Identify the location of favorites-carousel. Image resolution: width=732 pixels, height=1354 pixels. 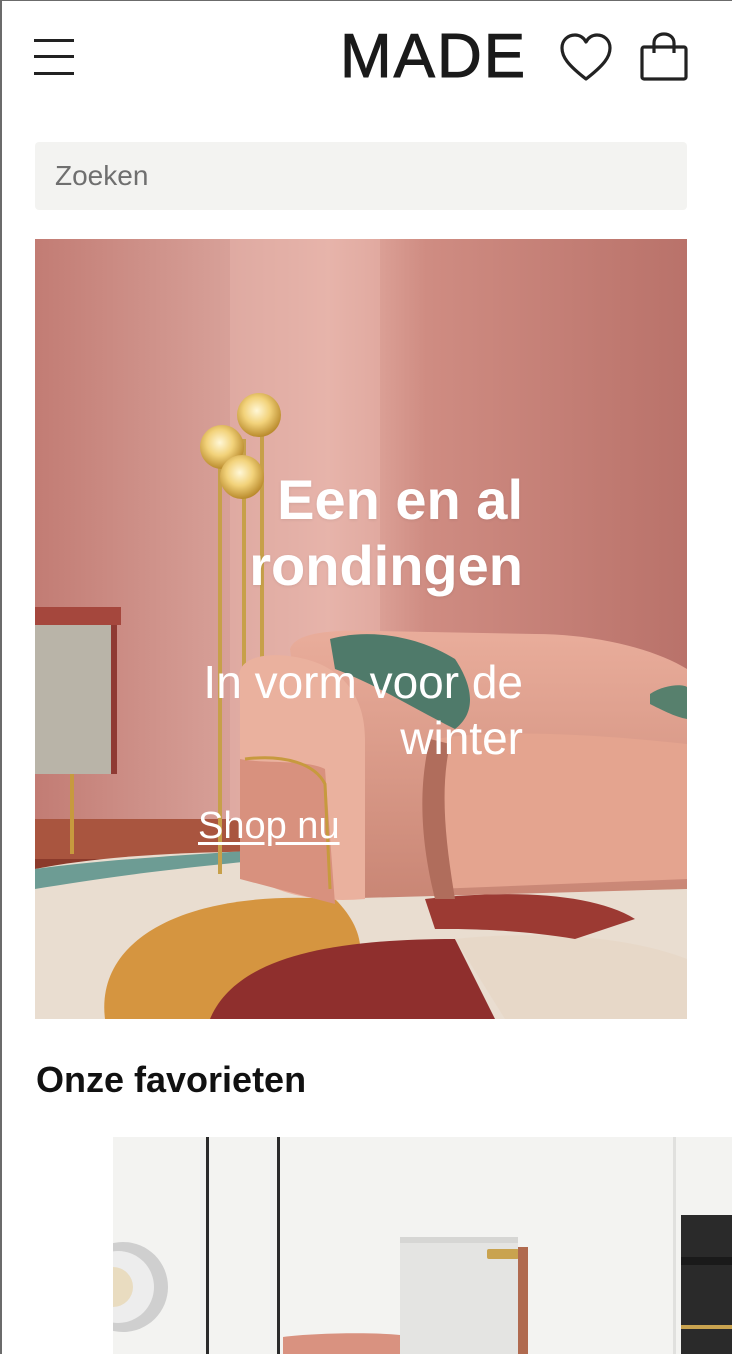
(422, 1245).